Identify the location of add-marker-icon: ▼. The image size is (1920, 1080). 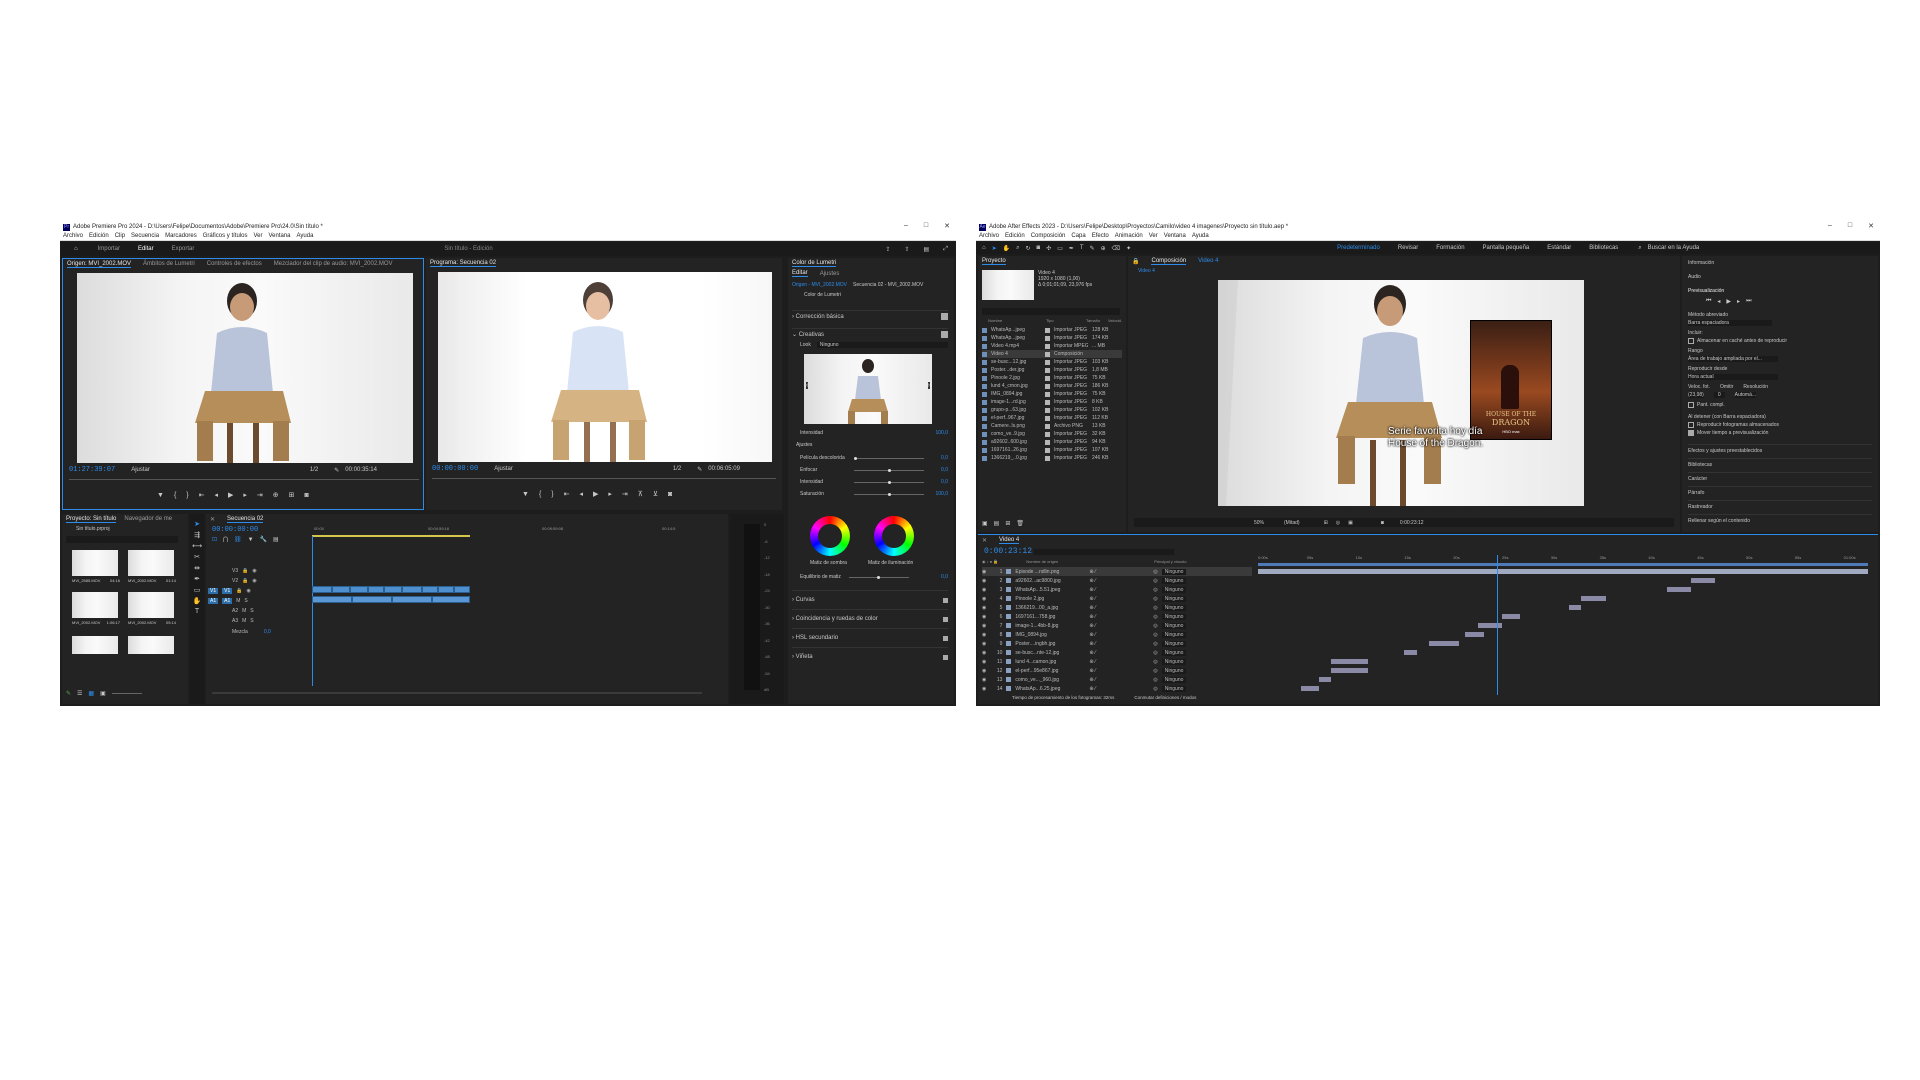
(251, 540).